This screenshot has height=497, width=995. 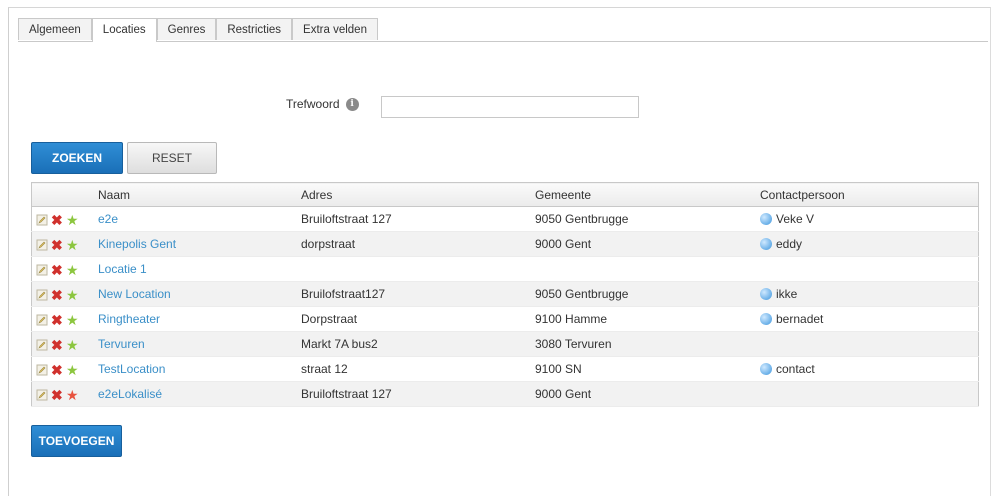 I want to click on cell-naam: e2eLokalisé, so click(x=199, y=394).